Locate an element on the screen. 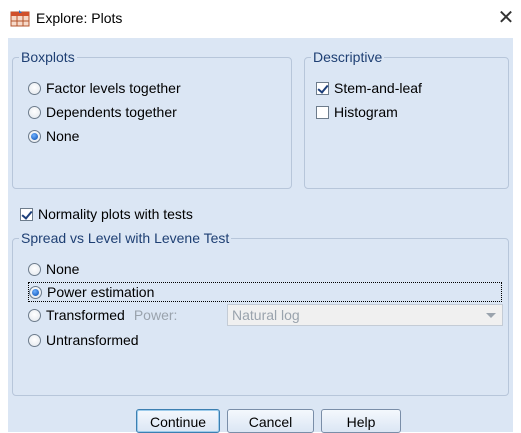 The height and width of the screenshot is (433, 521). close-button: ✕ is located at coordinates (506, 18).